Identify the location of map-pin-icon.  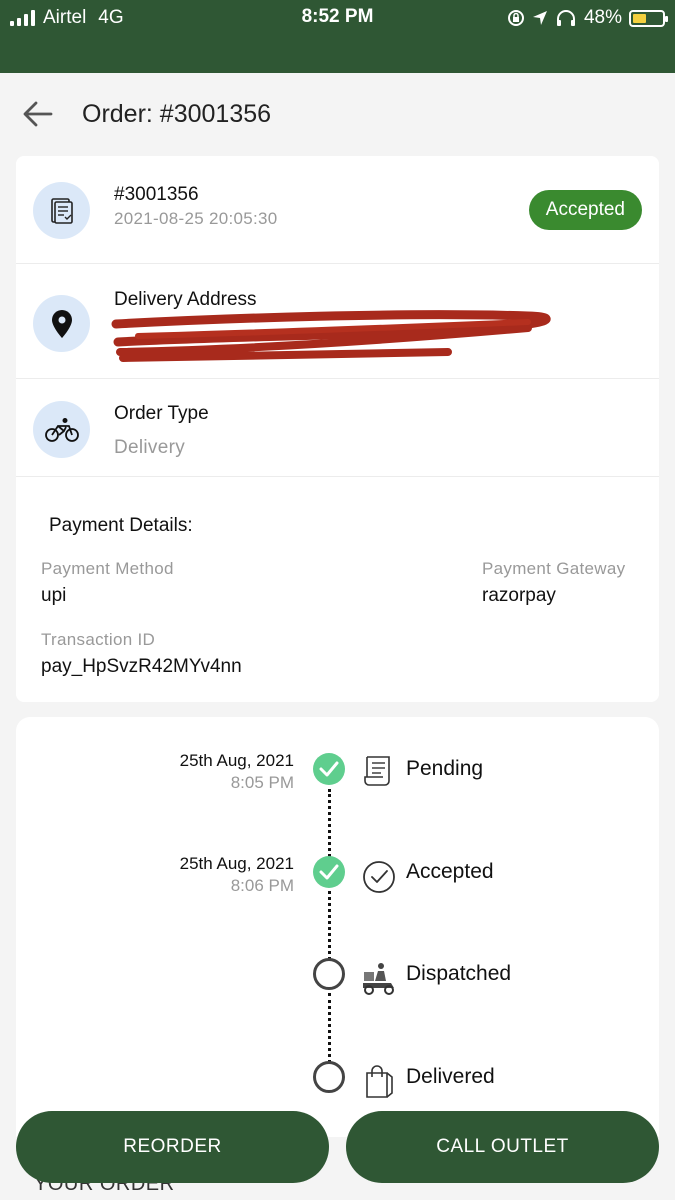
(61, 323).